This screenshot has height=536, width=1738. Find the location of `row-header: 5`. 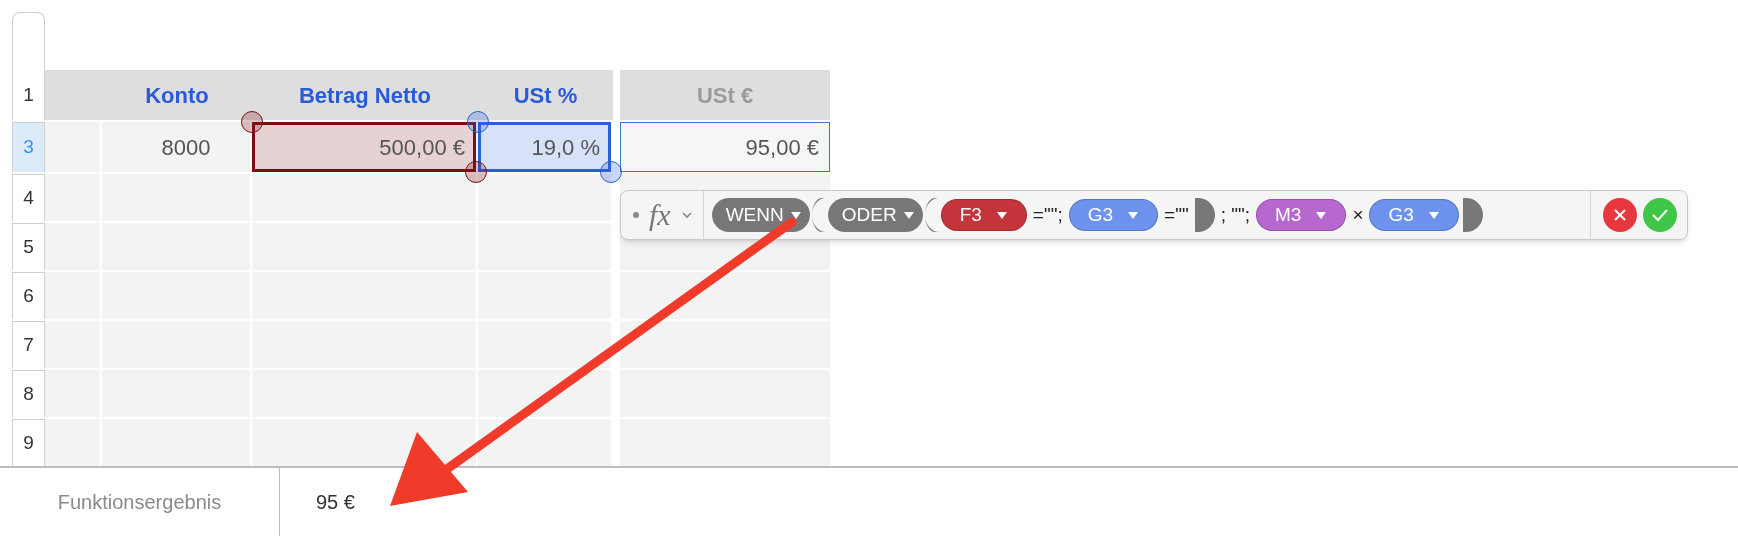

row-header: 5 is located at coordinates (28, 246).